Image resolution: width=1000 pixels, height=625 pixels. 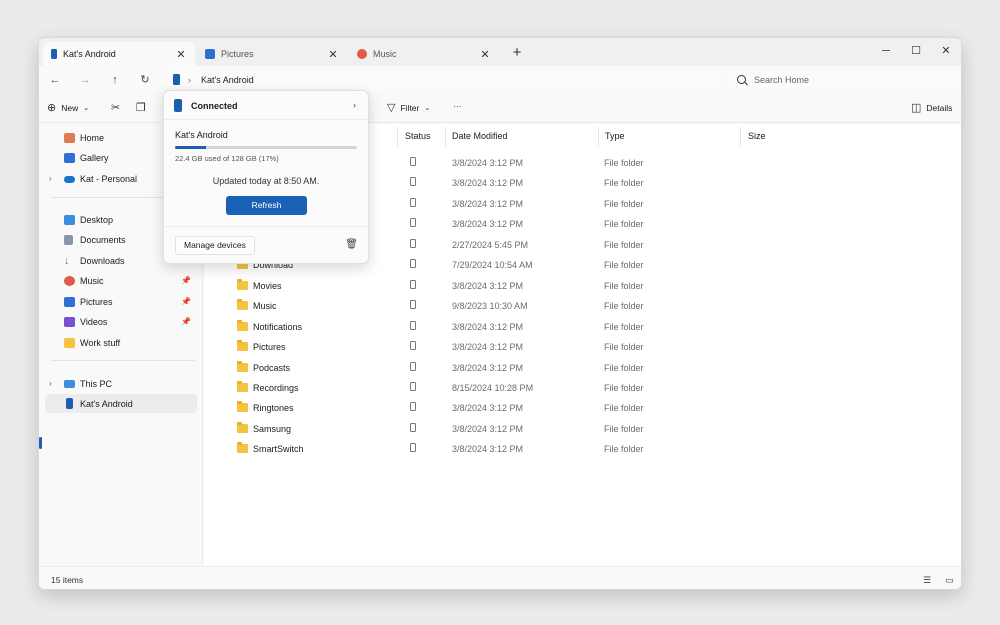 What do you see at coordinates (949, 580) in the screenshot?
I see `tiles-view-icon: ▭` at bounding box center [949, 580].